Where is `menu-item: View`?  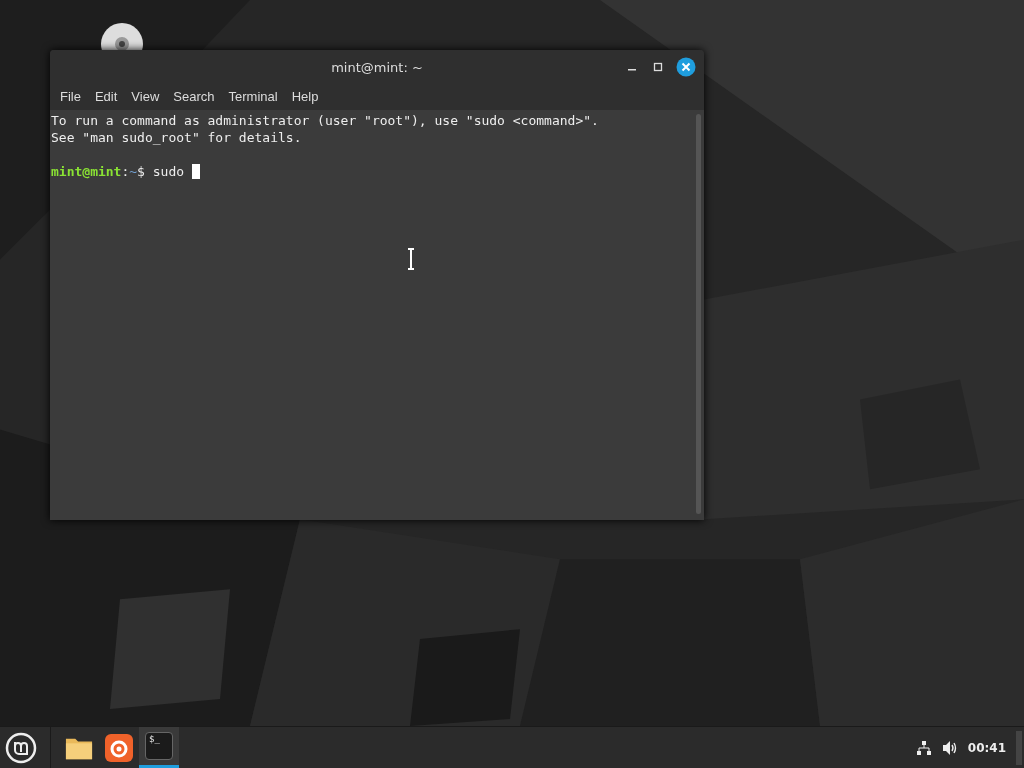
menu-item: View is located at coordinates (145, 96).